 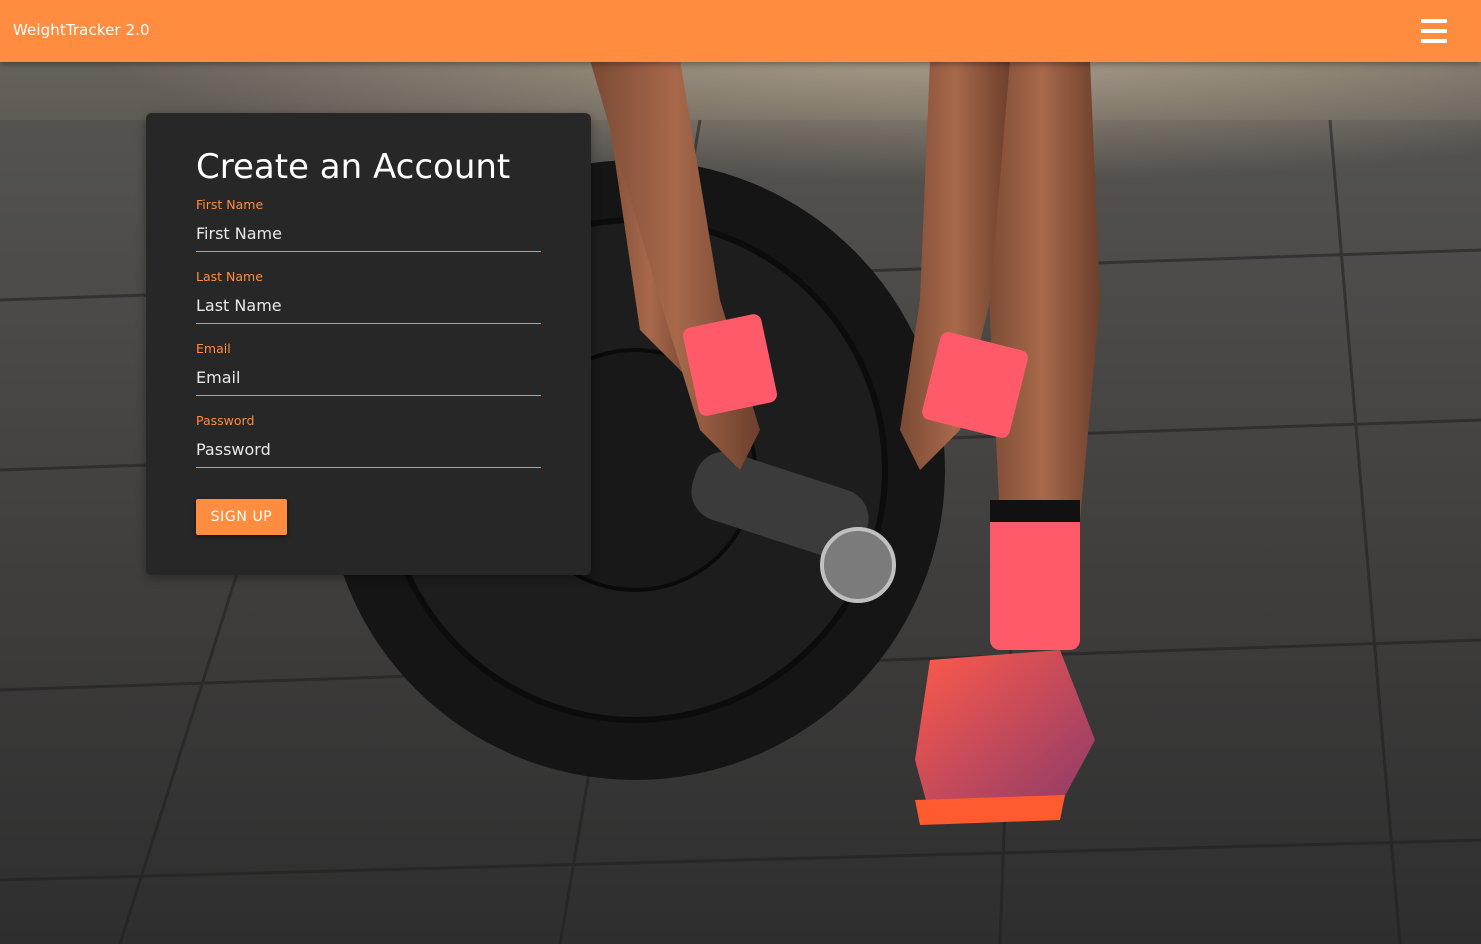 I want to click on password-field-group: Password, so click(x=368, y=448).